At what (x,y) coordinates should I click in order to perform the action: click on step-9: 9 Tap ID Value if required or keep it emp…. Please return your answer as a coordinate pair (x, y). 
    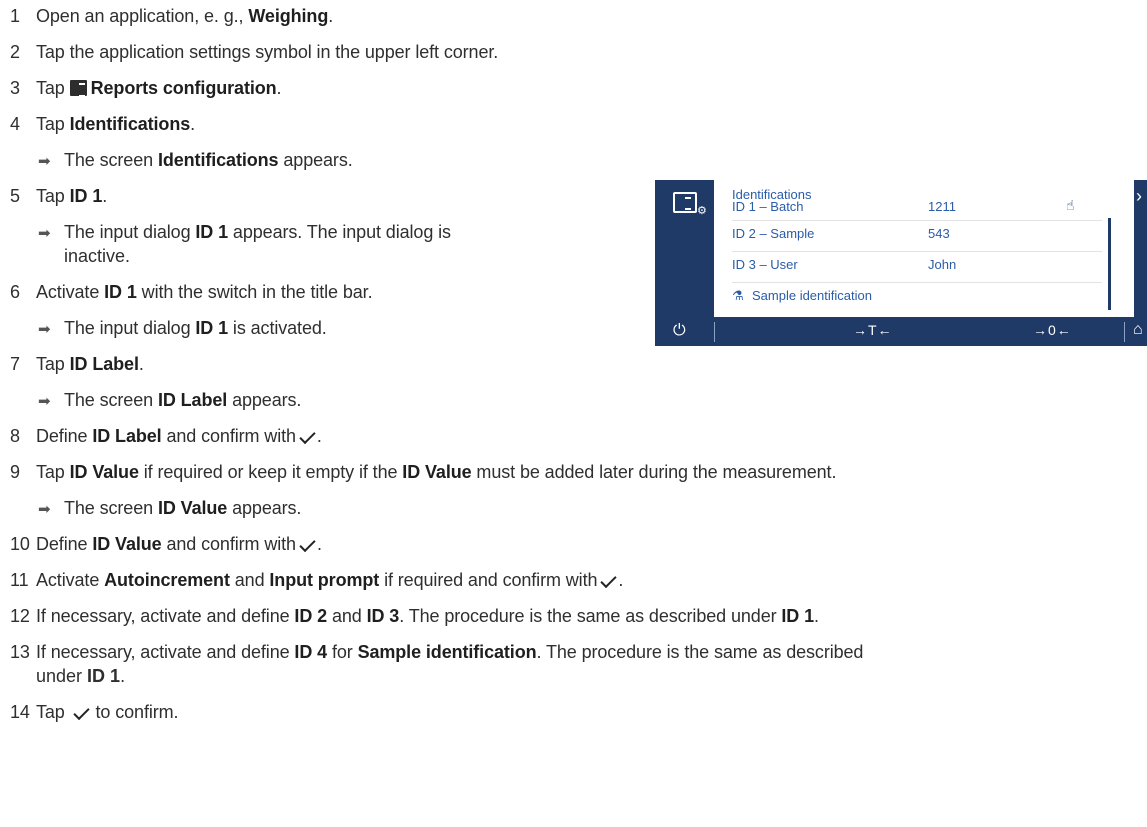
    Looking at the image, I should click on (423, 472).